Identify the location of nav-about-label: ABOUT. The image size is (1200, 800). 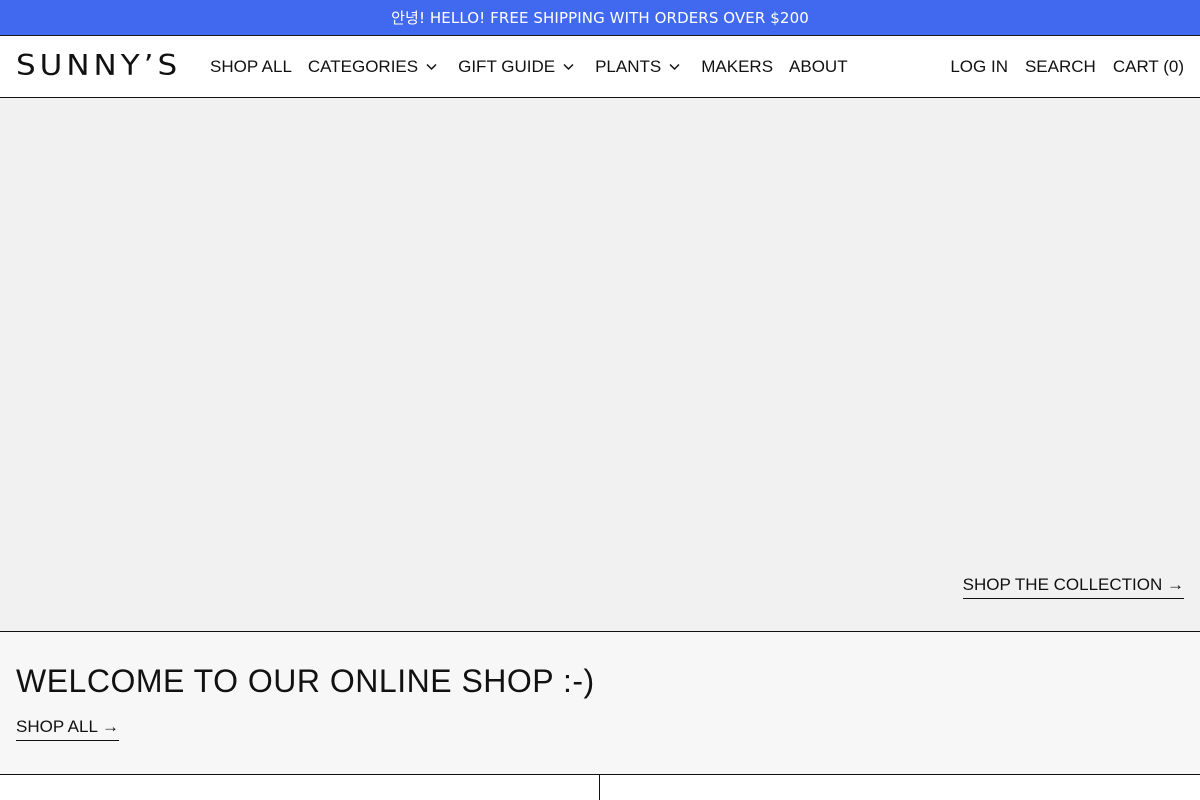
(818, 66).